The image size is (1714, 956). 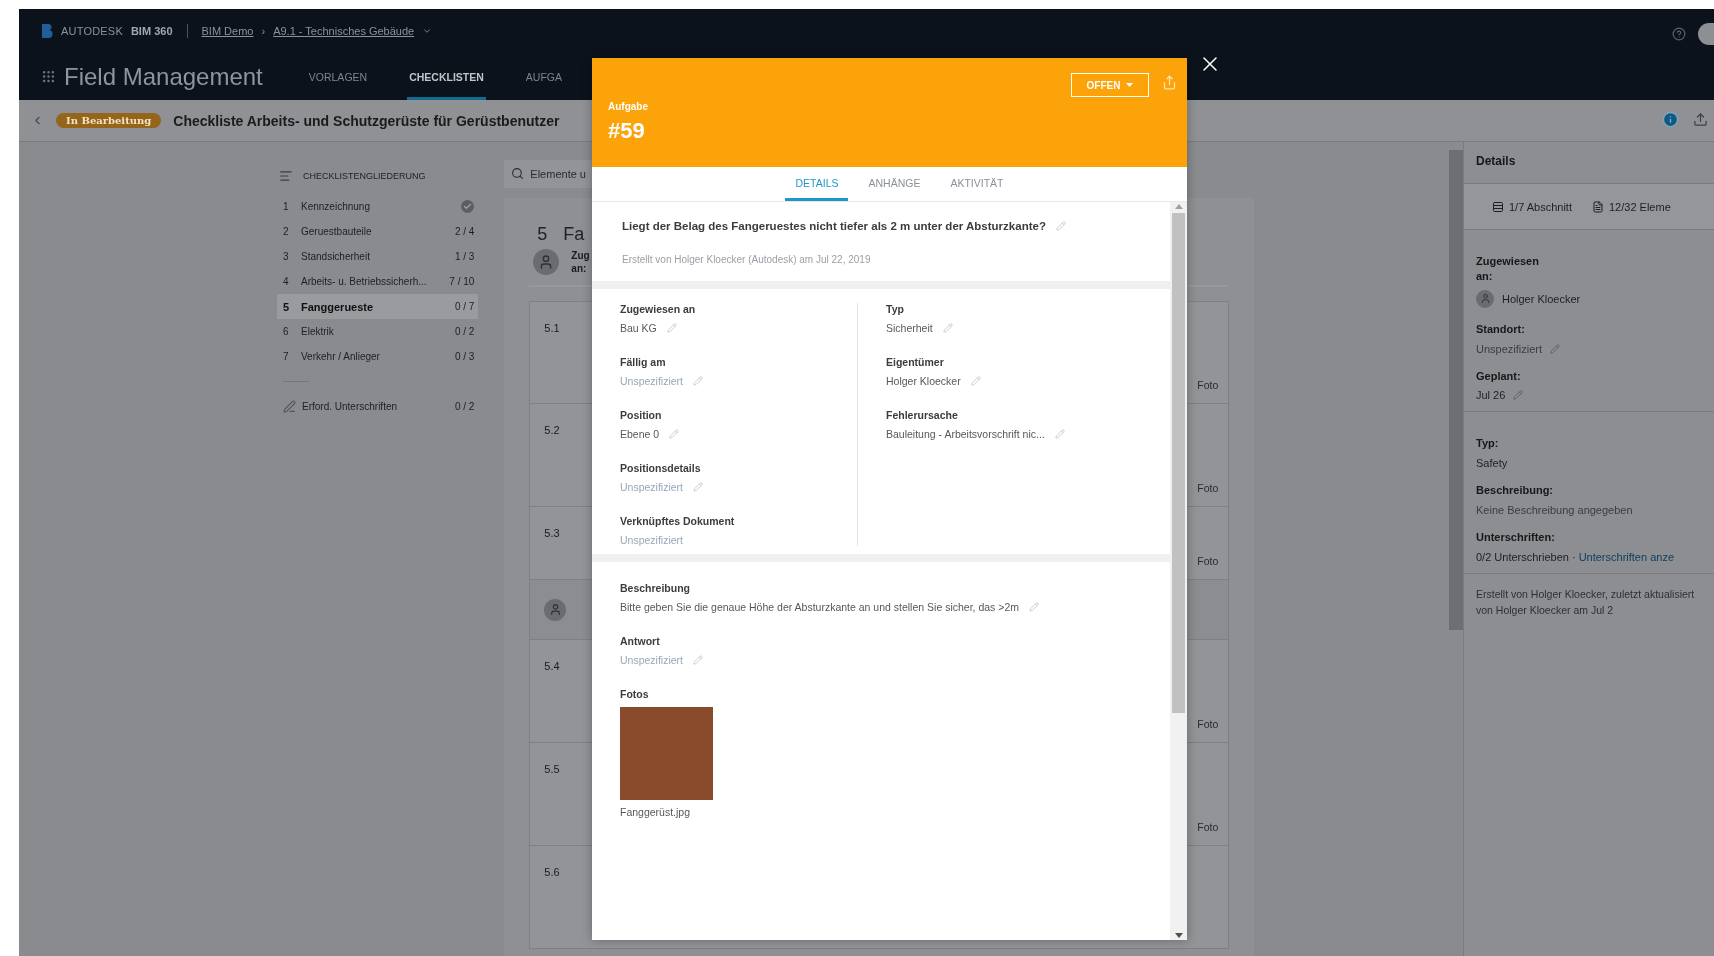 What do you see at coordinates (628, 106) in the screenshot?
I see `task-type: Aufgabe` at bounding box center [628, 106].